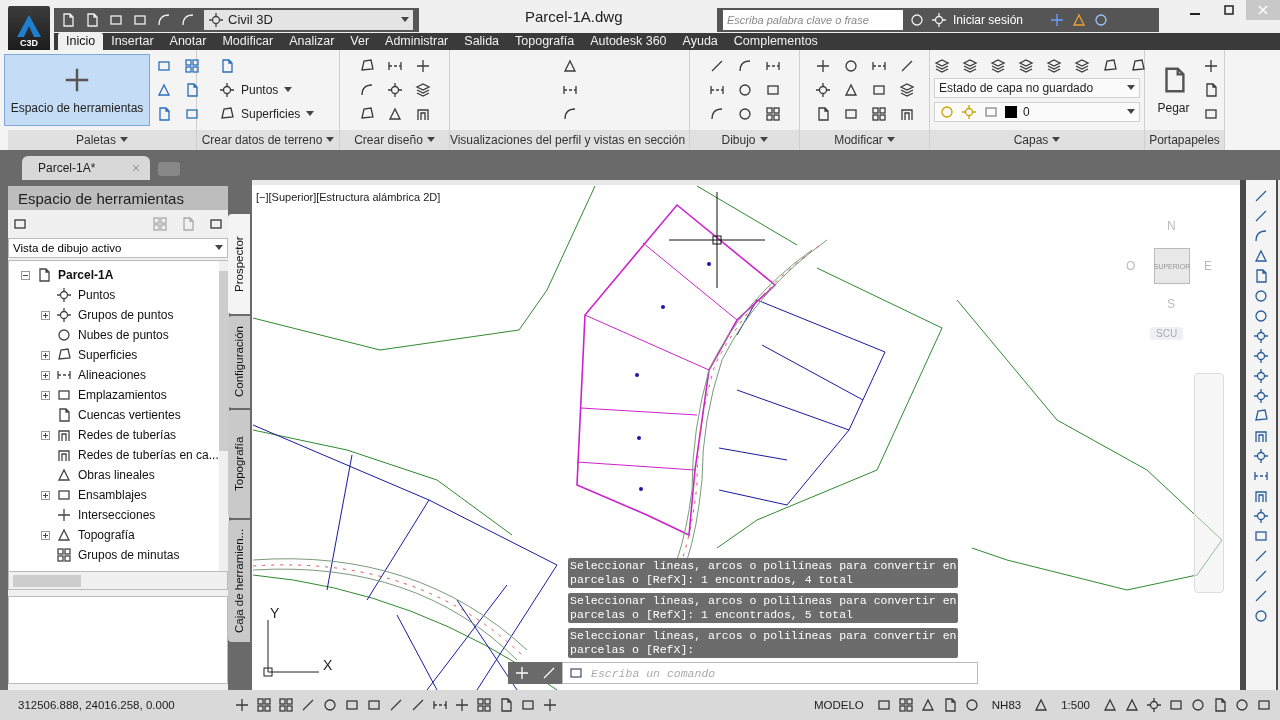  What do you see at coordinates (775, 41) in the screenshot?
I see `ribbon-tab: Complementos` at bounding box center [775, 41].